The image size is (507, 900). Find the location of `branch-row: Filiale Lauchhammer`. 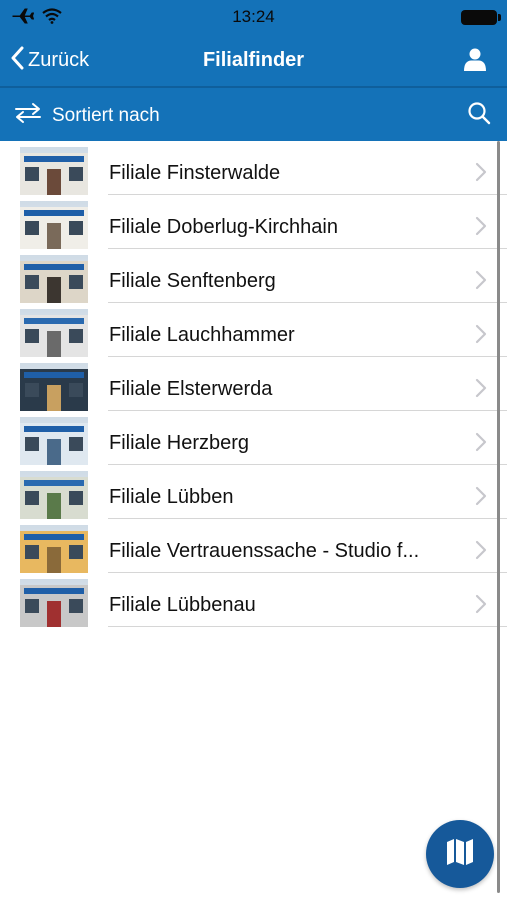

branch-row: Filiale Lauchhammer is located at coordinates (253, 330).